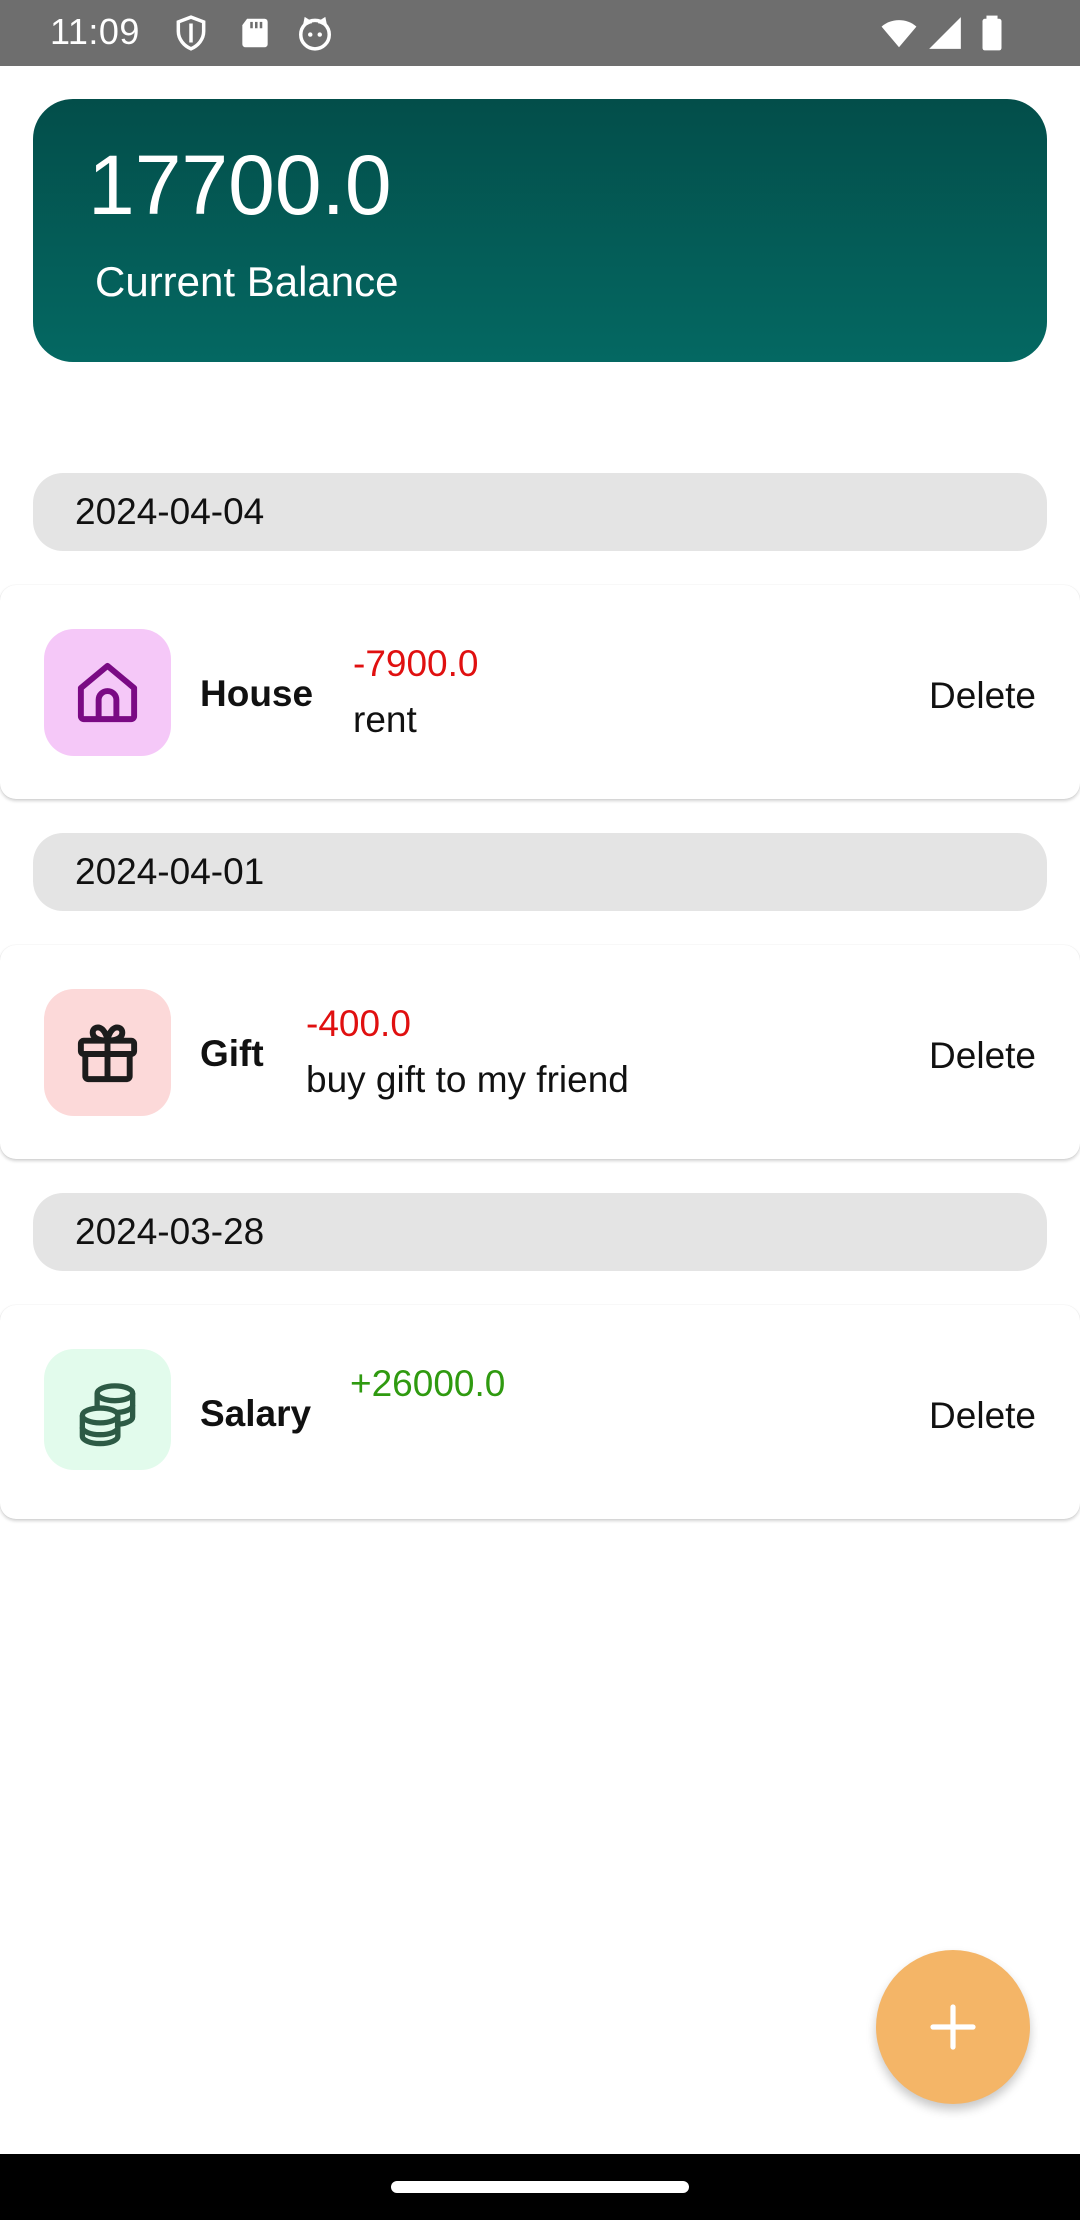  I want to click on transaction-amount: -400.0, so click(358, 1023).